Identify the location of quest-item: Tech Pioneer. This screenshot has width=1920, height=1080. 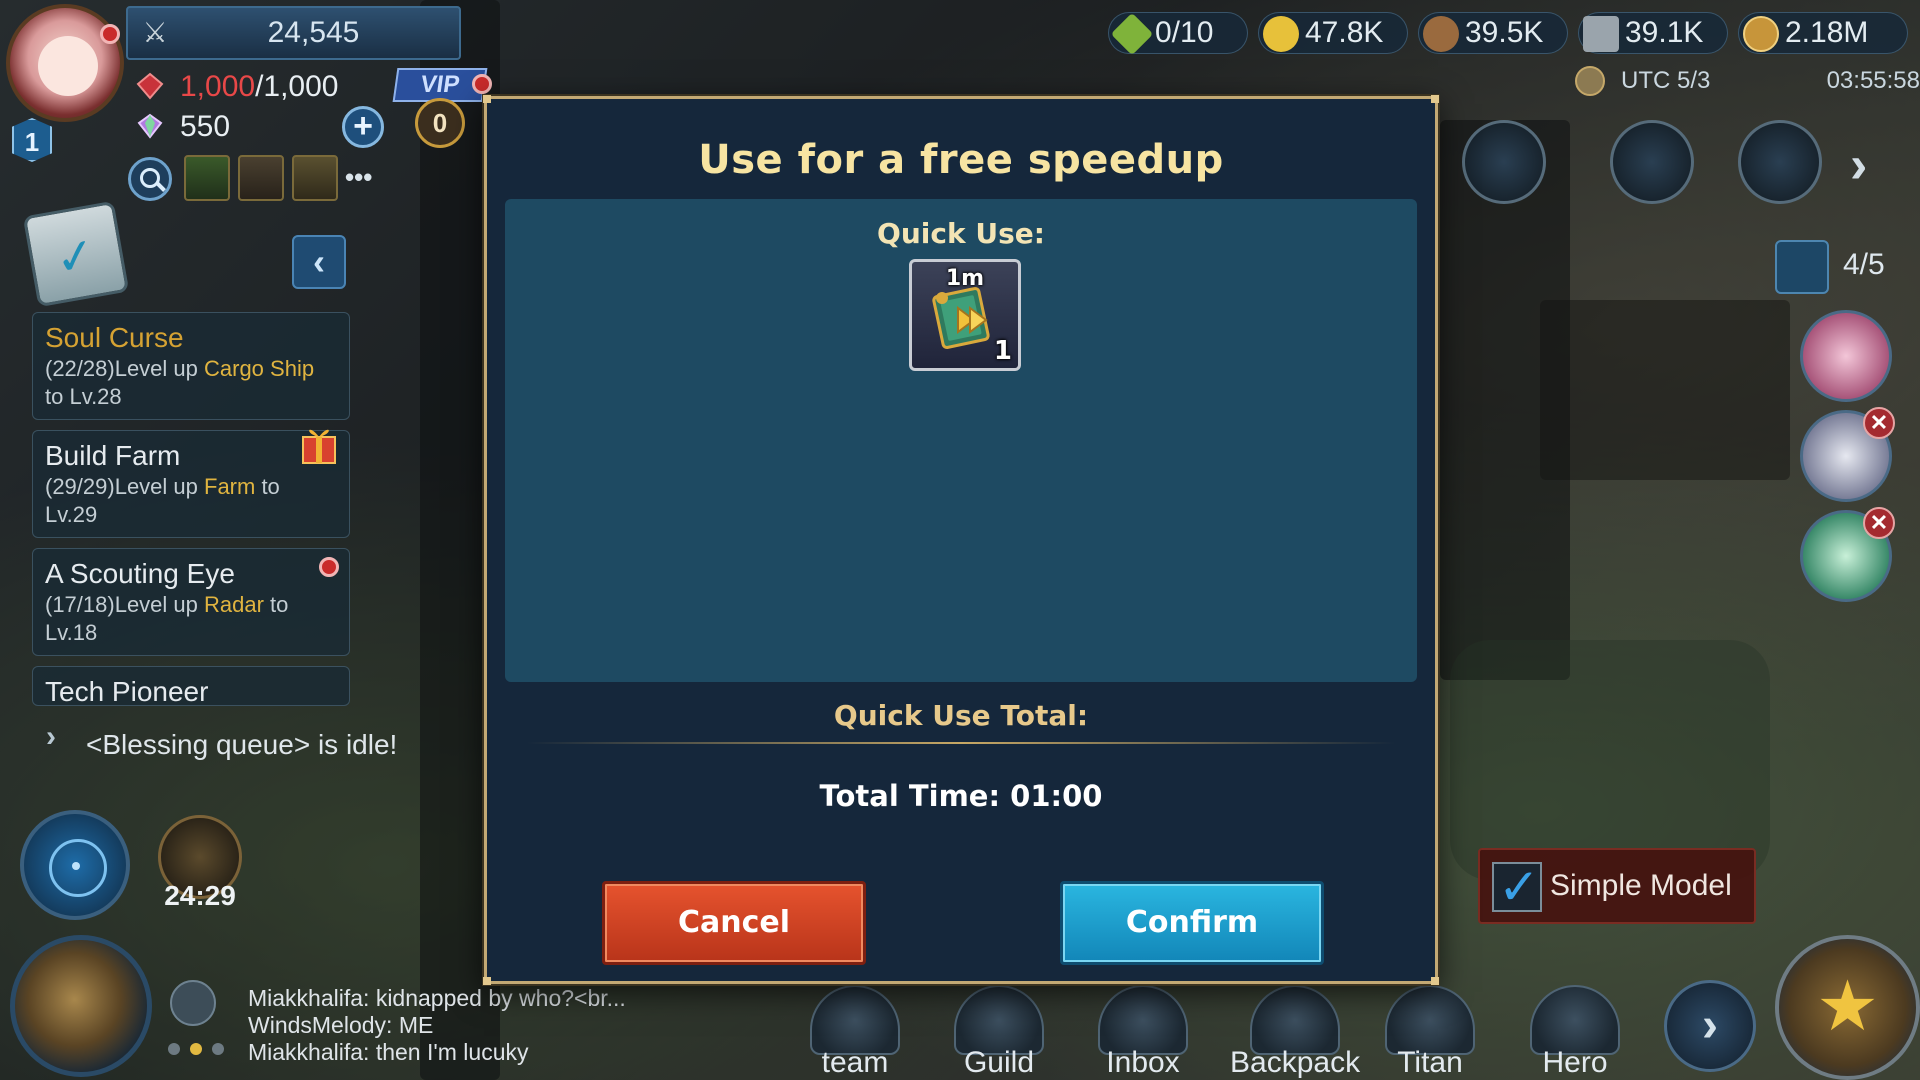
(191, 686).